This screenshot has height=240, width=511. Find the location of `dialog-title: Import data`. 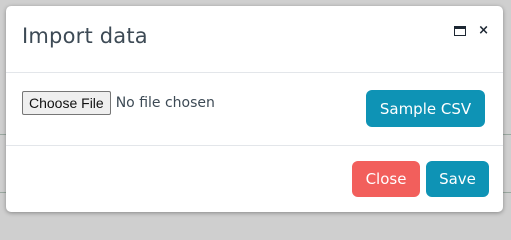

dialog-title: Import data is located at coordinates (85, 36).